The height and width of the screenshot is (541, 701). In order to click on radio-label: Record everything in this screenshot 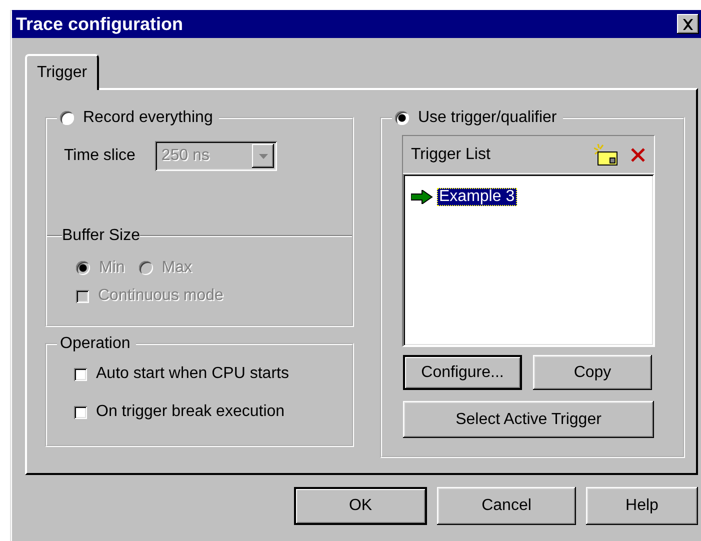, I will do `click(148, 118)`.